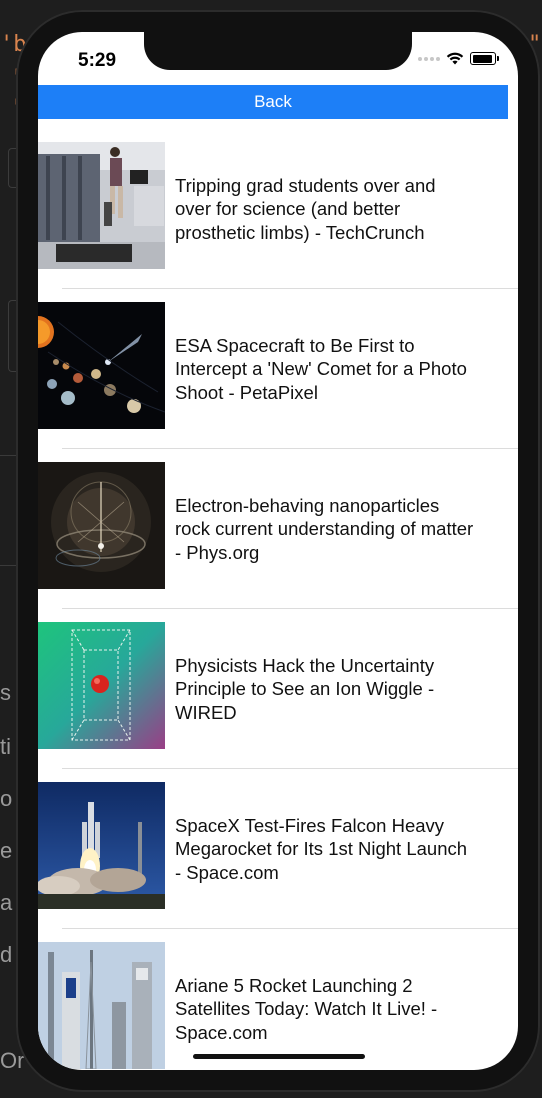 The width and height of the screenshot is (542, 1098). I want to click on wifi-icon, so click(455, 58).